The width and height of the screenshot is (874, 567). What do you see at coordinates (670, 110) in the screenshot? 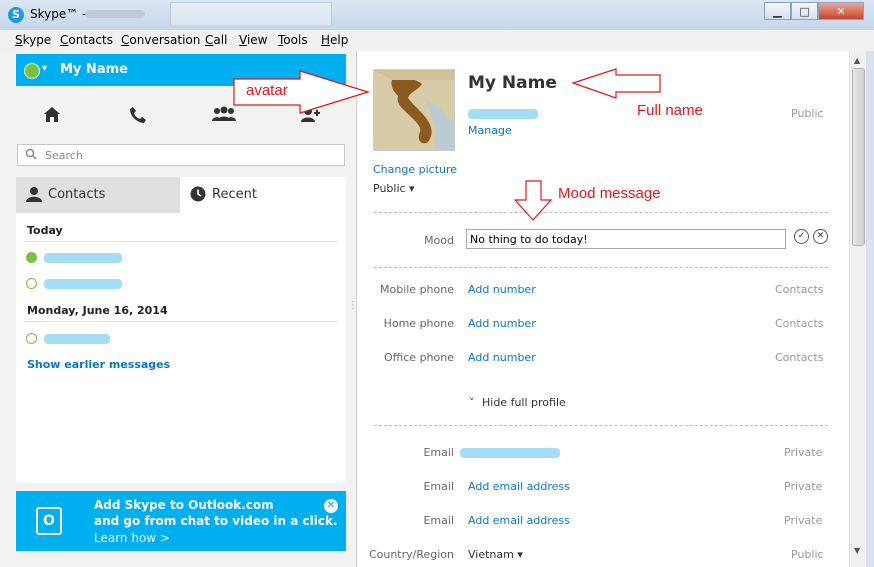
I see `annotation-full-name-label: Full name` at bounding box center [670, 110].